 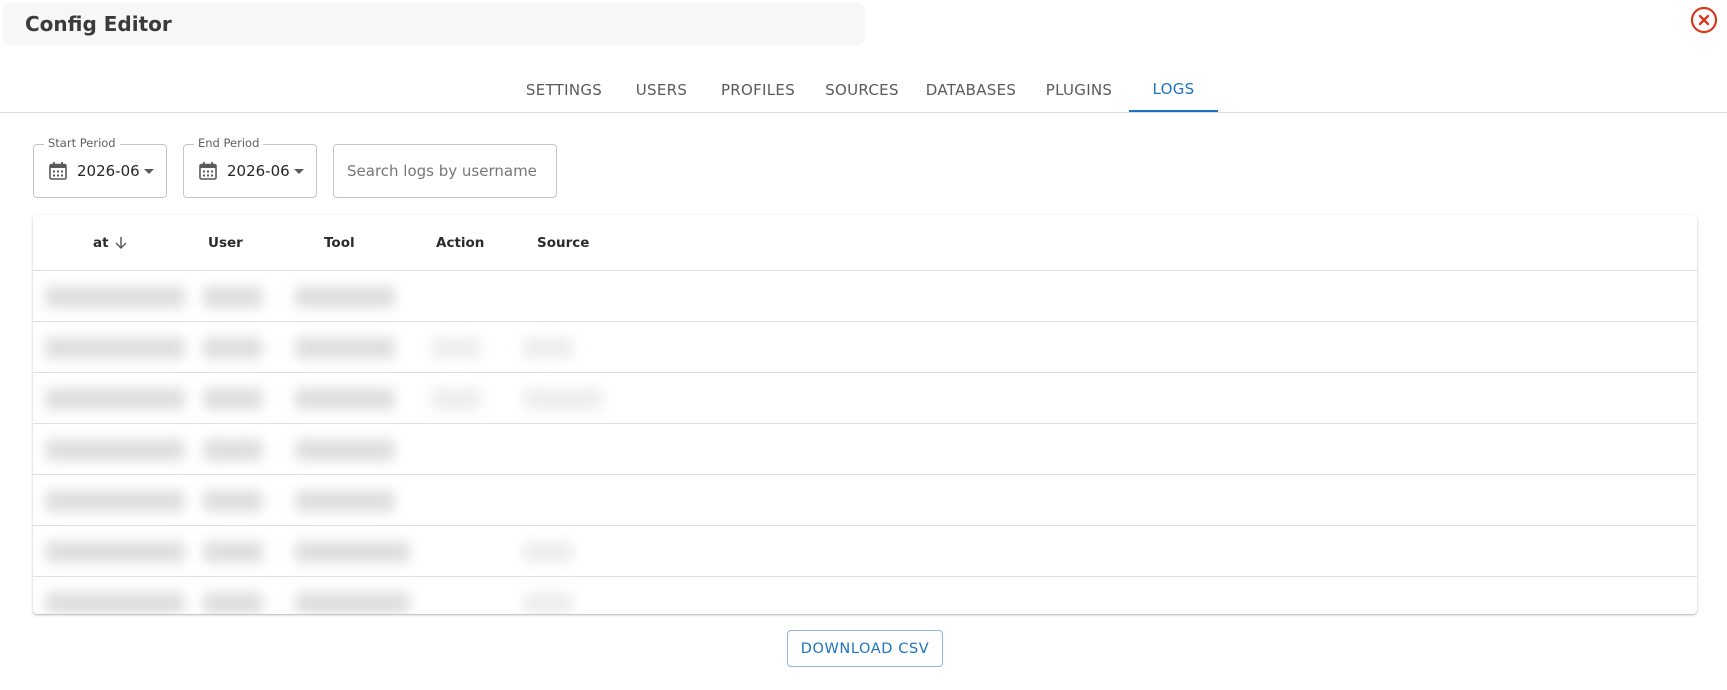 I want to click on start-period-value: 2026-06, so click(x=108, y=171).